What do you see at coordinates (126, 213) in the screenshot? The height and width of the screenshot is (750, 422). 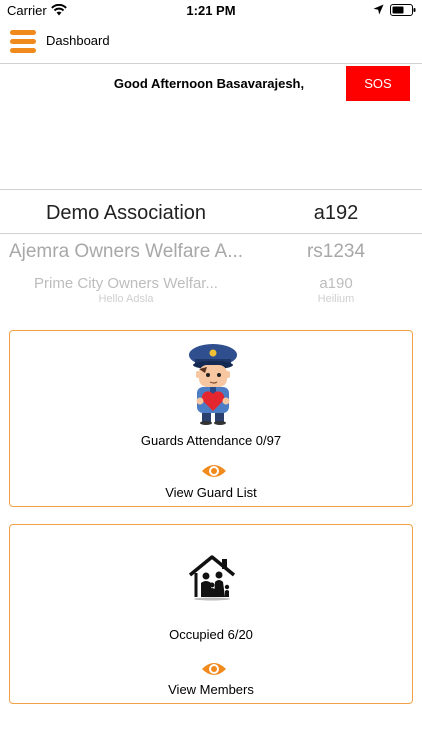 I see `association-name: Demo Association` at bounding box center [126, 213].